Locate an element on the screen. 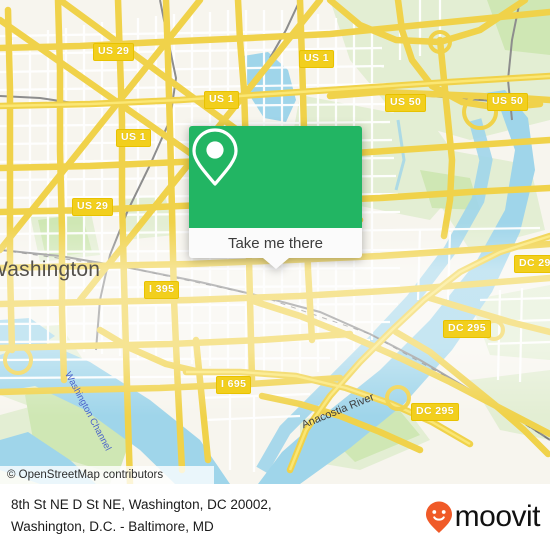 Image resolution: width=550 pixels, height=550 pixels. moovit-logo: moovit is located at coordinates (482, 517).